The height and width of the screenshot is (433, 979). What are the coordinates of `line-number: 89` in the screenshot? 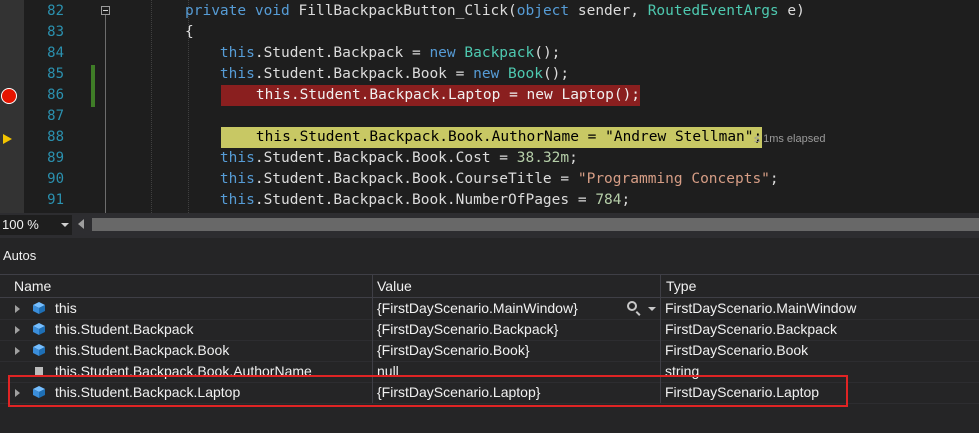 It's located at (55, 158).